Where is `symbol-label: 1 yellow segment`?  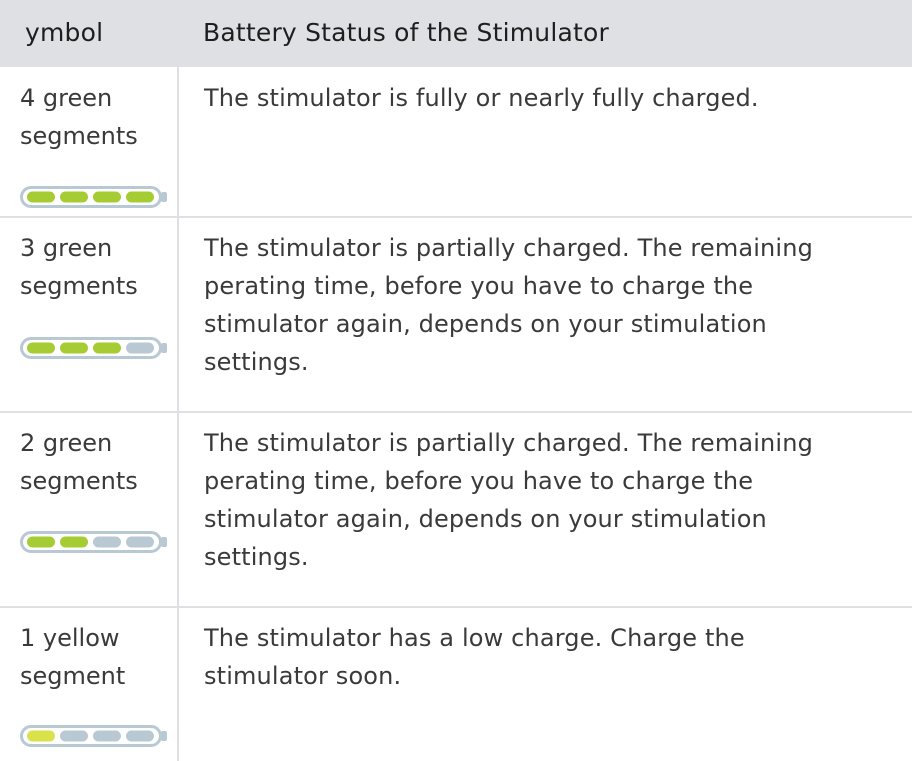
symbol-label: 1 yellow segment is located at coordinates (73, 657).